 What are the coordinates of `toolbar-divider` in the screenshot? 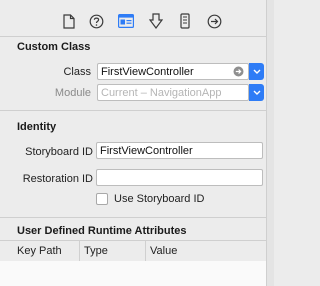 It's located at (133, 36).